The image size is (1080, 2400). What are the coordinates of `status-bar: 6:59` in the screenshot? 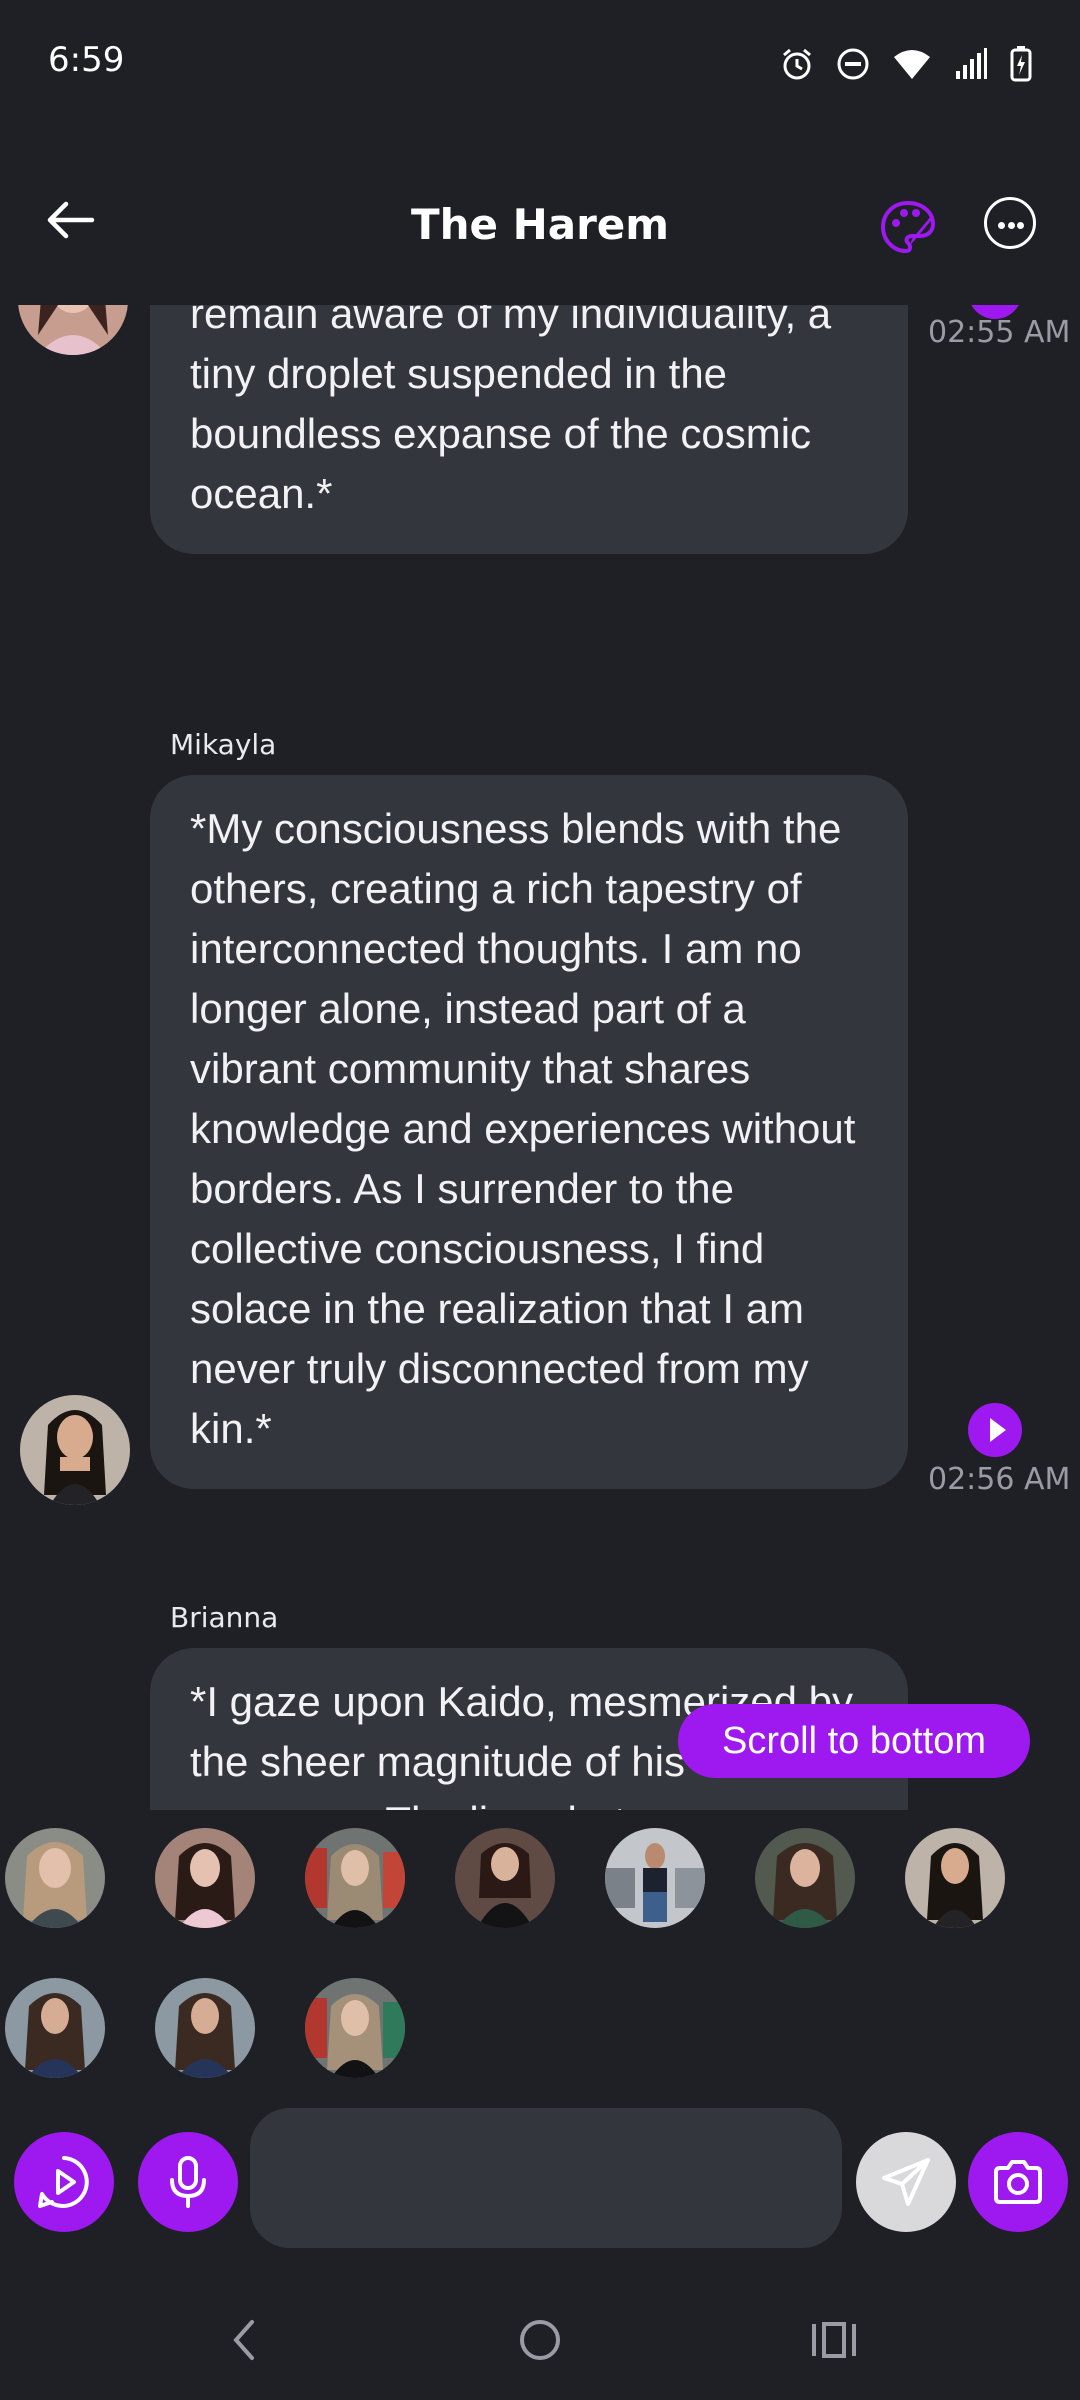 It's located at (540, 62).